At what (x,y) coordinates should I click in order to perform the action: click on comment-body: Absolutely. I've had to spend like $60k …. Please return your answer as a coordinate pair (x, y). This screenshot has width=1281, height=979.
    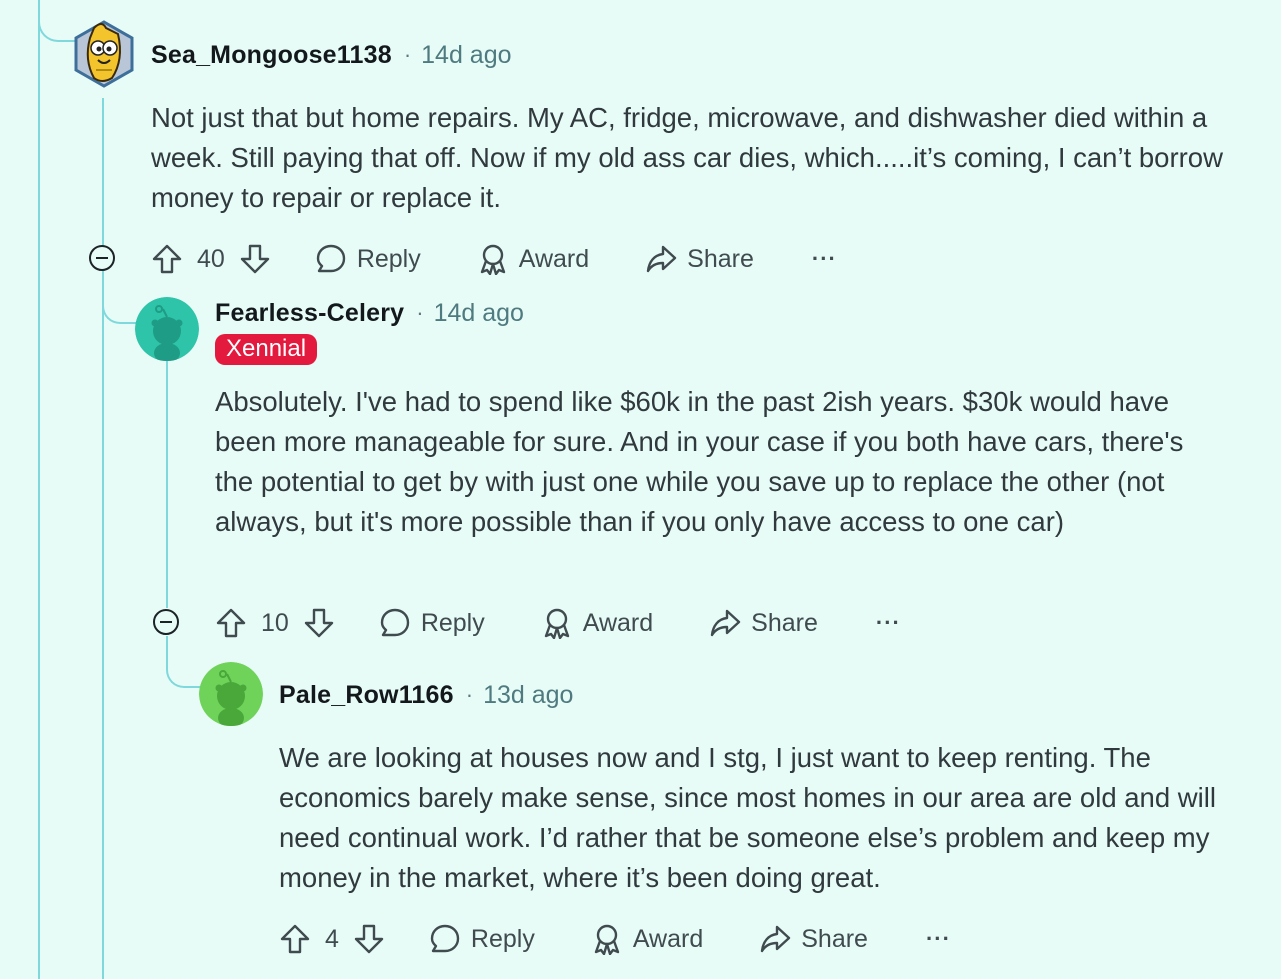
    Looking at the image, I should click on (699, 461).